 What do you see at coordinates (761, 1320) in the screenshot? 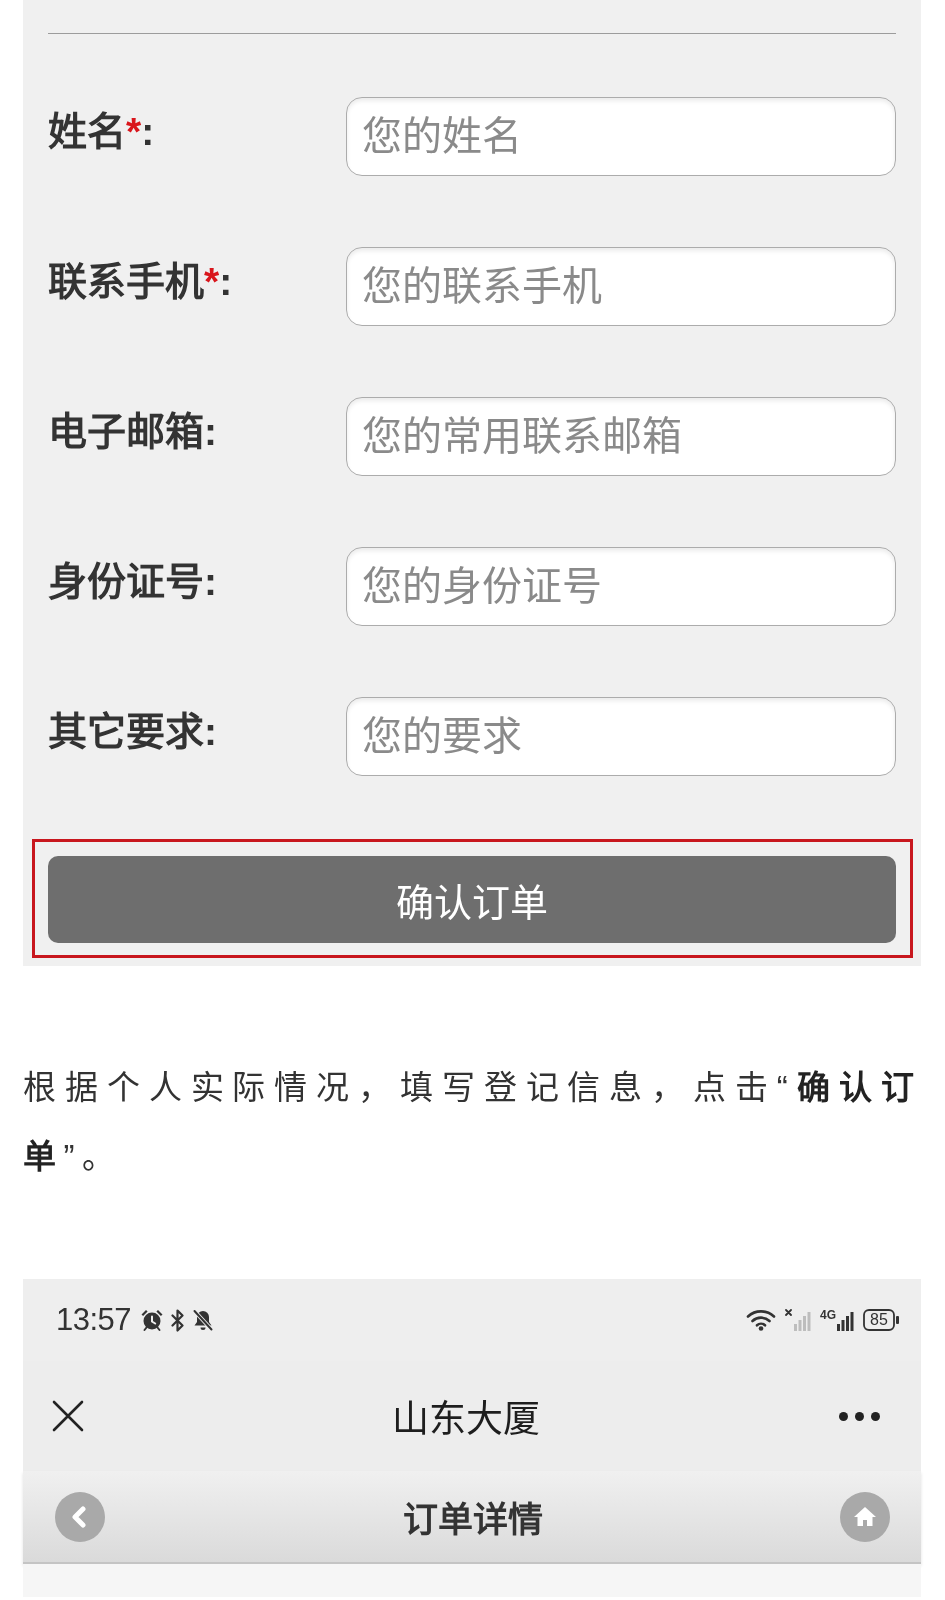
I see `wifi-icon` at bounding box center [761, 1320].